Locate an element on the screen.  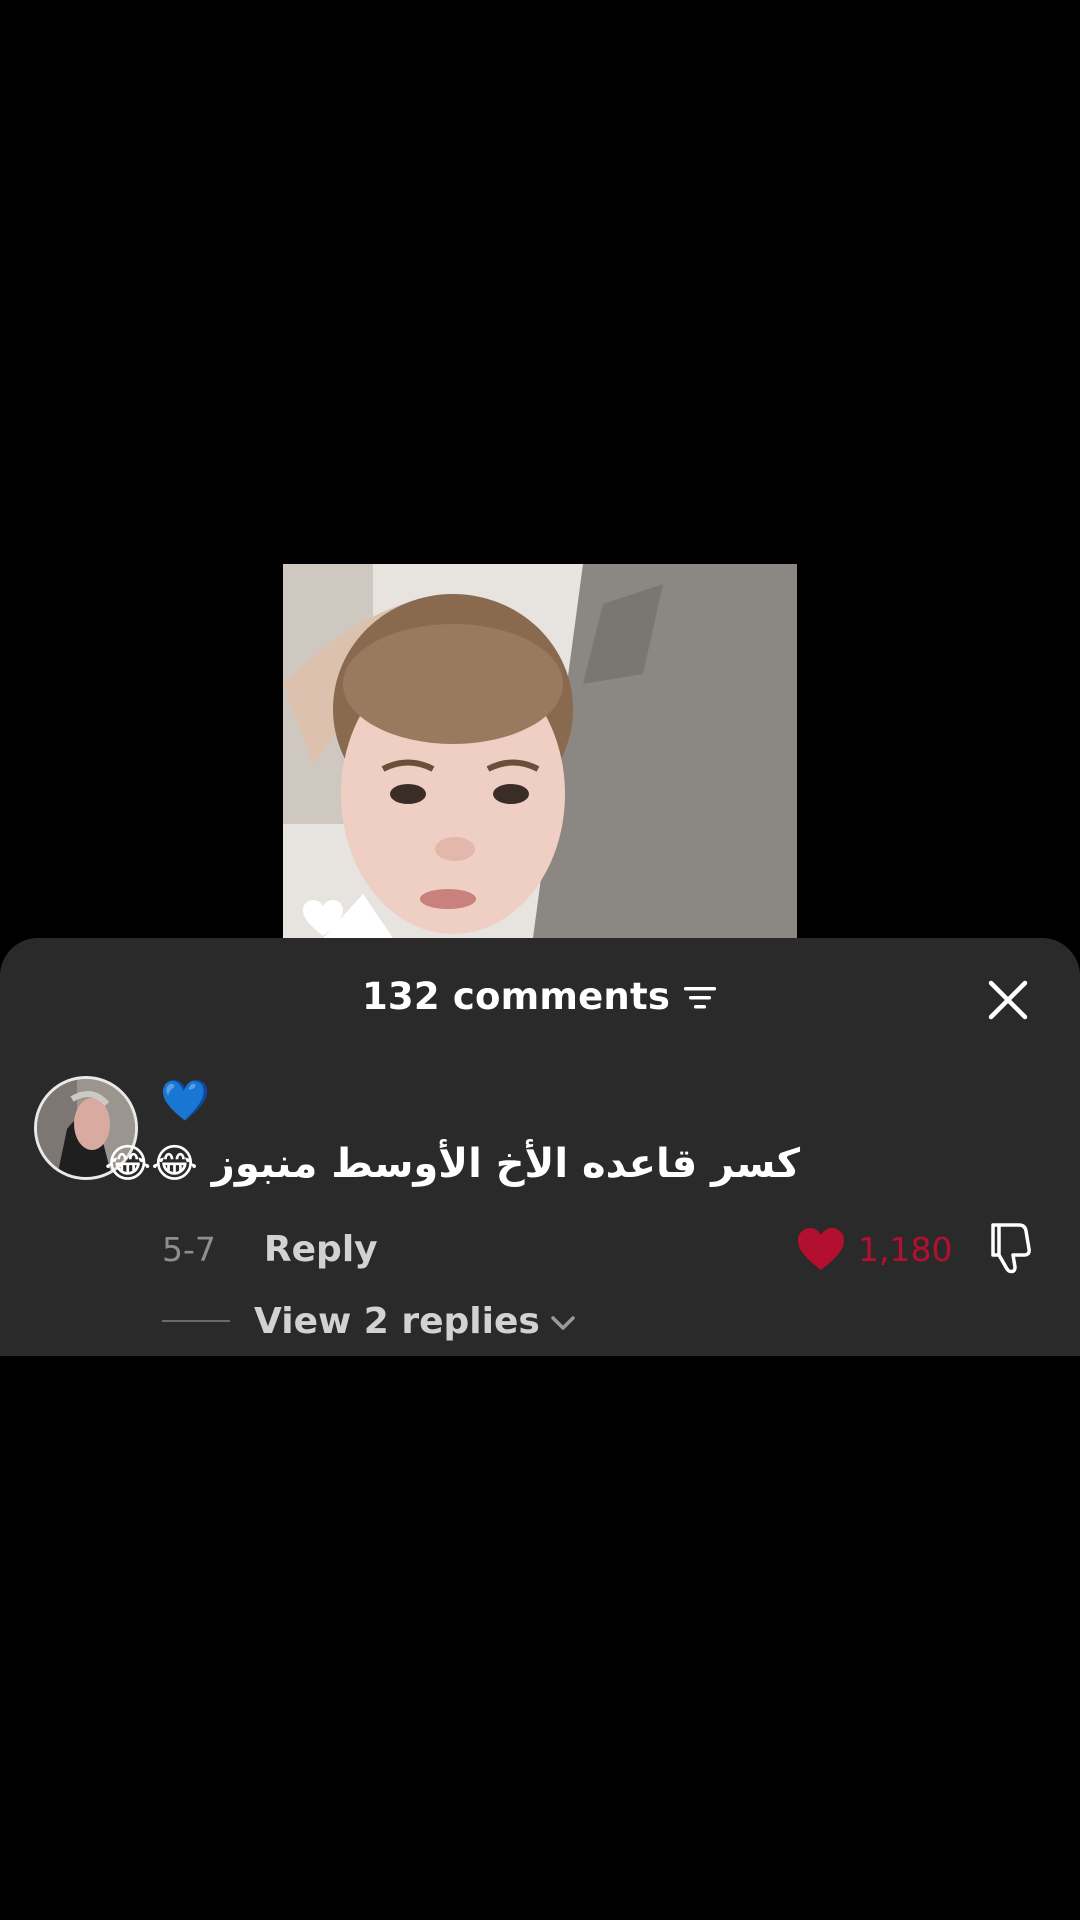
close-icon is located at coordinates (1008, 1000).